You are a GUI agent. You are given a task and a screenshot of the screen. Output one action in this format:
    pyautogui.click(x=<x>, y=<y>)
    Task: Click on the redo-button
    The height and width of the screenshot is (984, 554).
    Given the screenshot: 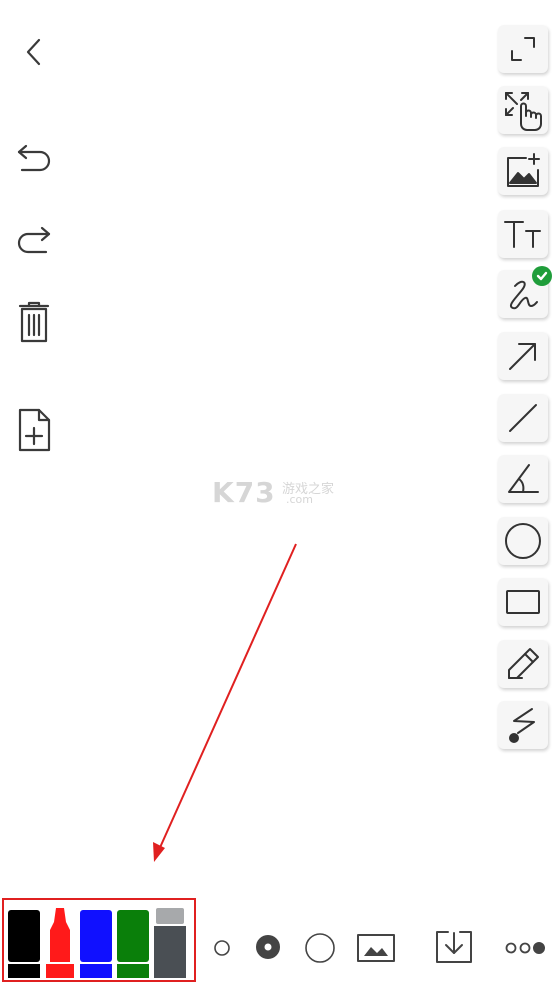 What is the action you would take?
    pyautogui.click(x=34, y=240)
    